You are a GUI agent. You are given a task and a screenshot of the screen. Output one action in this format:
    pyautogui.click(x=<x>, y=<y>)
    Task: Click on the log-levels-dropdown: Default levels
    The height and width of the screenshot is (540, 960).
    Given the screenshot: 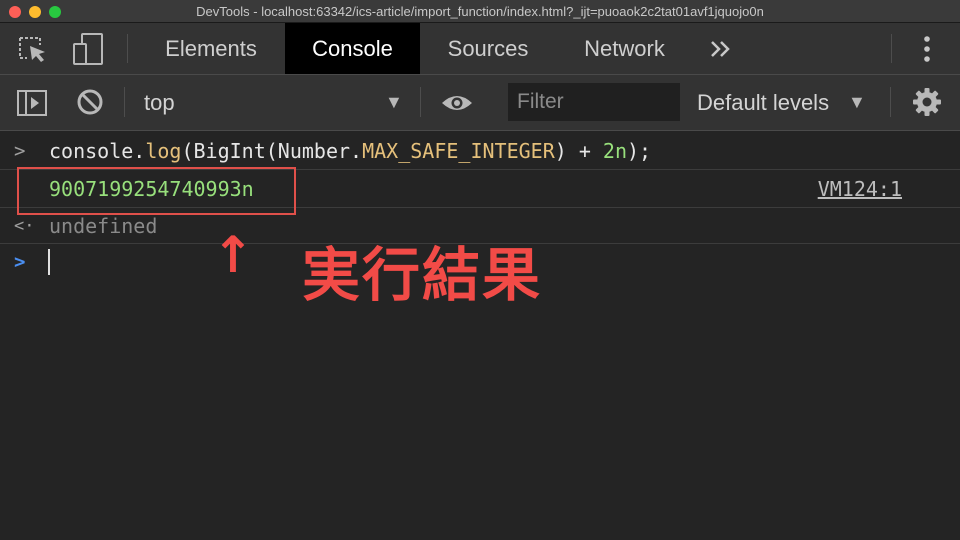 What is the action you would take?
    pyautogui.click(x=763, y=103)
    